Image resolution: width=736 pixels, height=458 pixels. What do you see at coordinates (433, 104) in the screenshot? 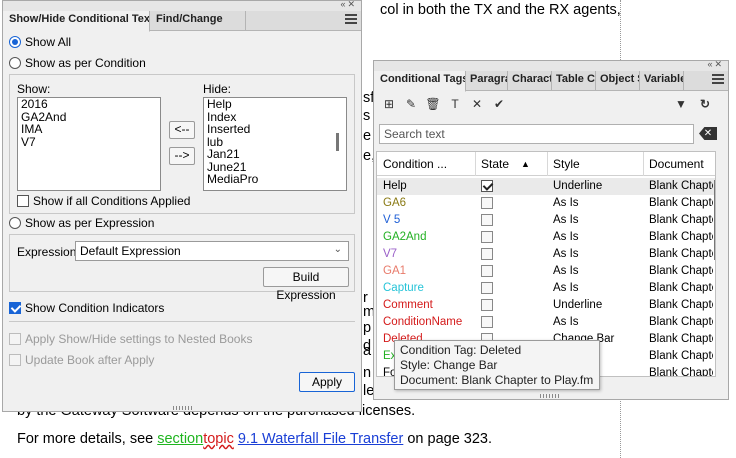
I see `delete-trash-icon: 🗑` at bounding box center [433, 104].